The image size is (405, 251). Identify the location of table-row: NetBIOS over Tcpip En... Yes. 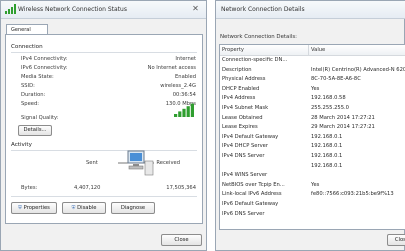
(312, 186).